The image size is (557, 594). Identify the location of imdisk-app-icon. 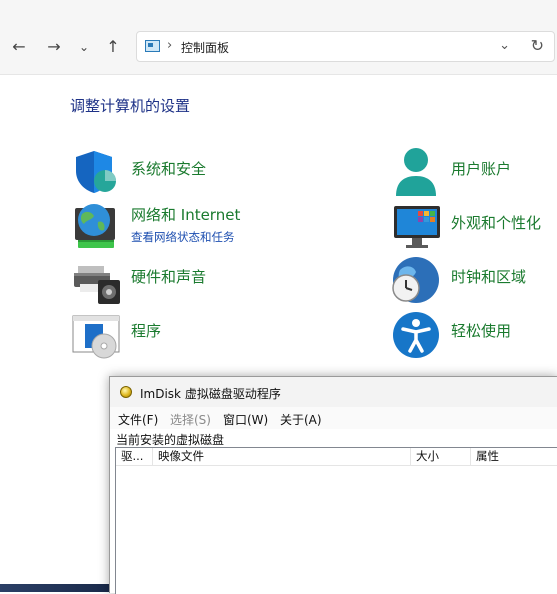
(126, 392).